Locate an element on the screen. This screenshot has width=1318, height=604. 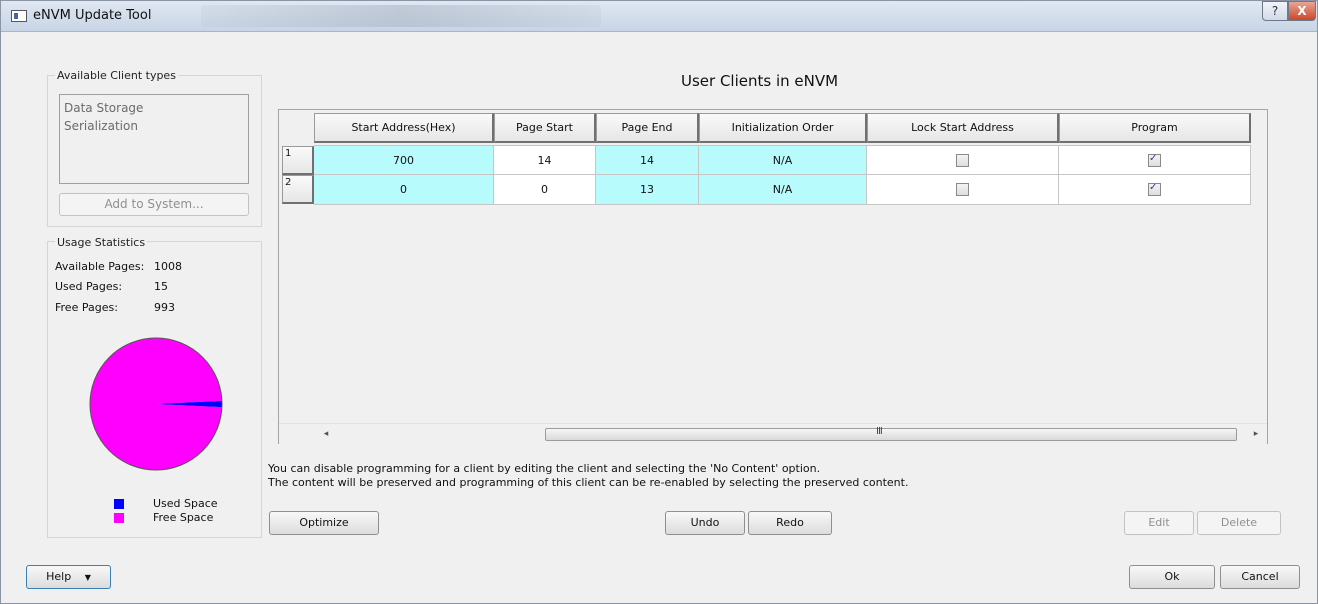
cell-start-address: 700 is located at coordinates (404, 160).